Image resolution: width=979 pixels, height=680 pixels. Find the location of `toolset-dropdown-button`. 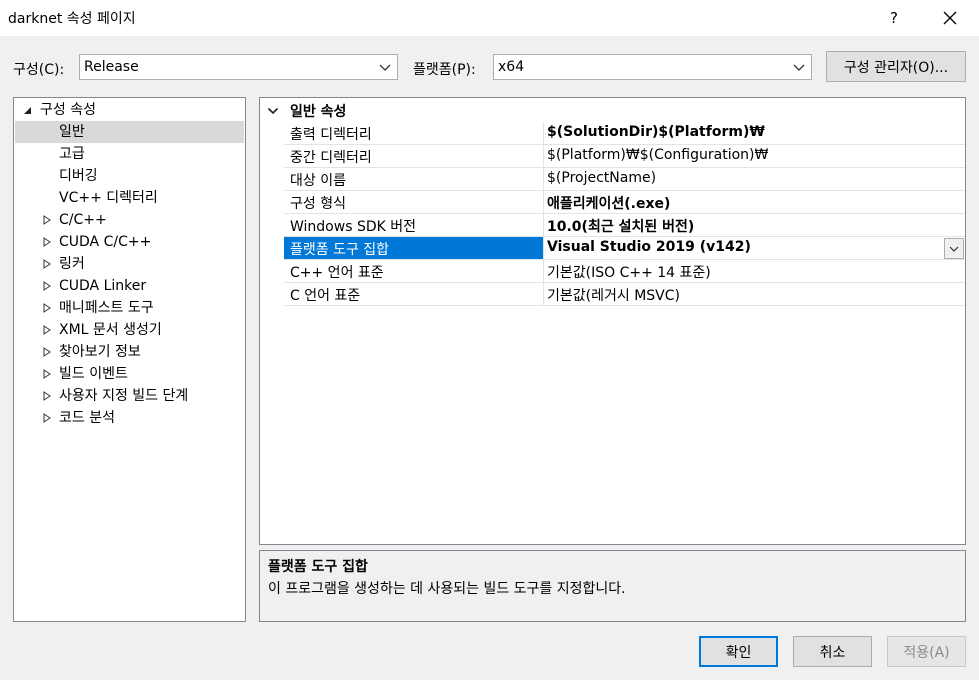

toolset-dropdown-button is located at coordinates (954, 248).